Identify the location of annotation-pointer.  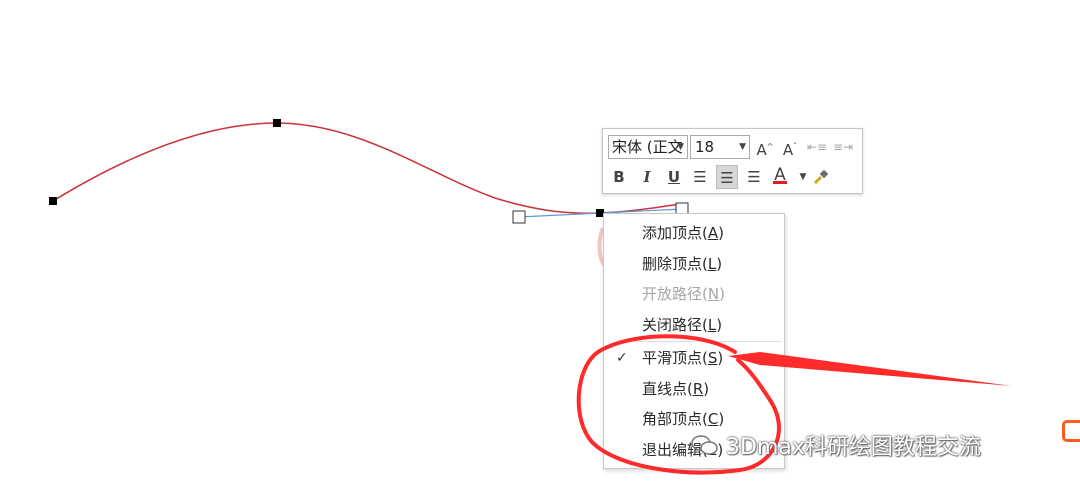
(870, 369).